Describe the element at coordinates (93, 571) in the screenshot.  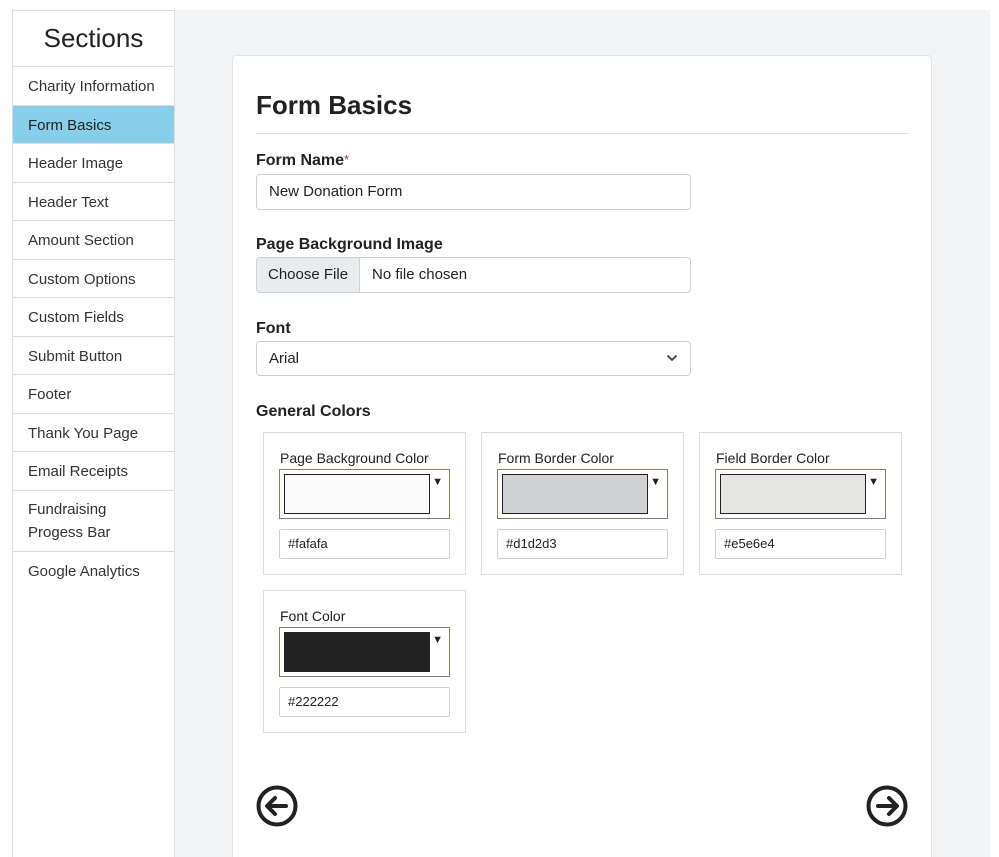
I see `sidebar-item-google-analytics: Google Analytics` at that location.